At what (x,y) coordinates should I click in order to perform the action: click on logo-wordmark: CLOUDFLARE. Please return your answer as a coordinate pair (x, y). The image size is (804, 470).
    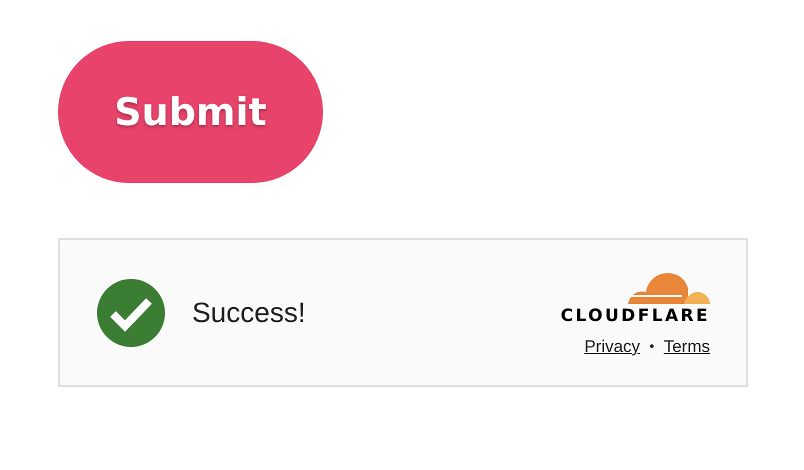
    Looking at the image, I should click on (635, 316).